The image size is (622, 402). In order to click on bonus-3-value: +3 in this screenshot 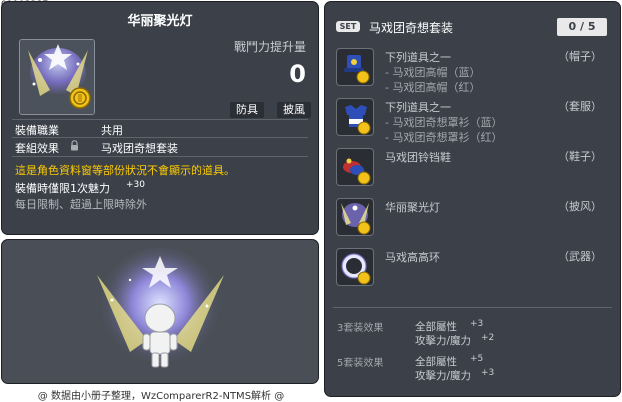, I will do `click(477, 324)`.